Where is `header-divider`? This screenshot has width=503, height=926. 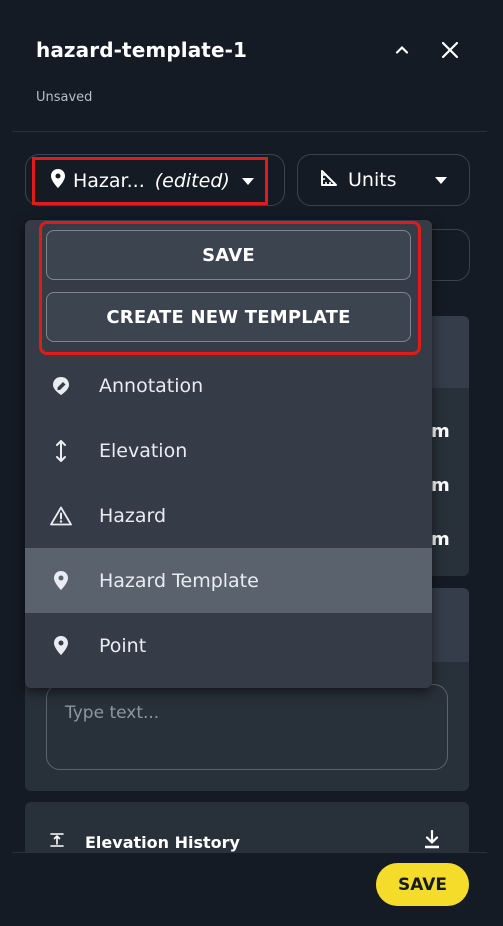 header-divider is located at coordinates (249, 131).